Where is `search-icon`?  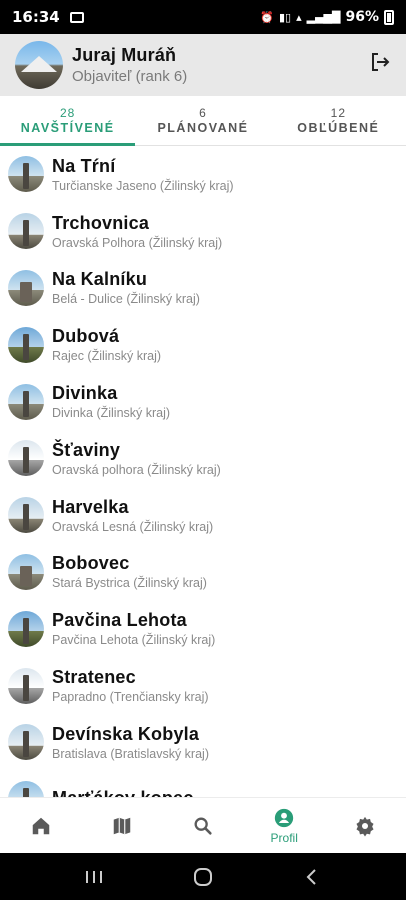 search-icon is located at coordinates (203, 826).